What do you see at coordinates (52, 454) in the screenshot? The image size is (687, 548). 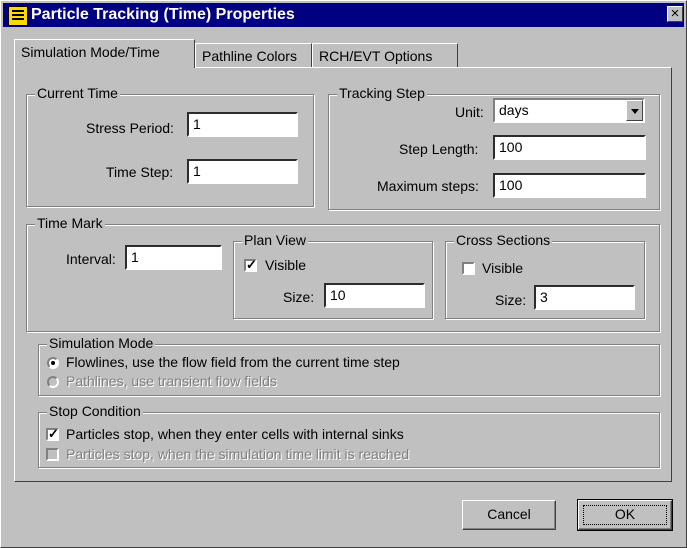 I see `time-limit-checkbox` at bounding box center [52, 454].